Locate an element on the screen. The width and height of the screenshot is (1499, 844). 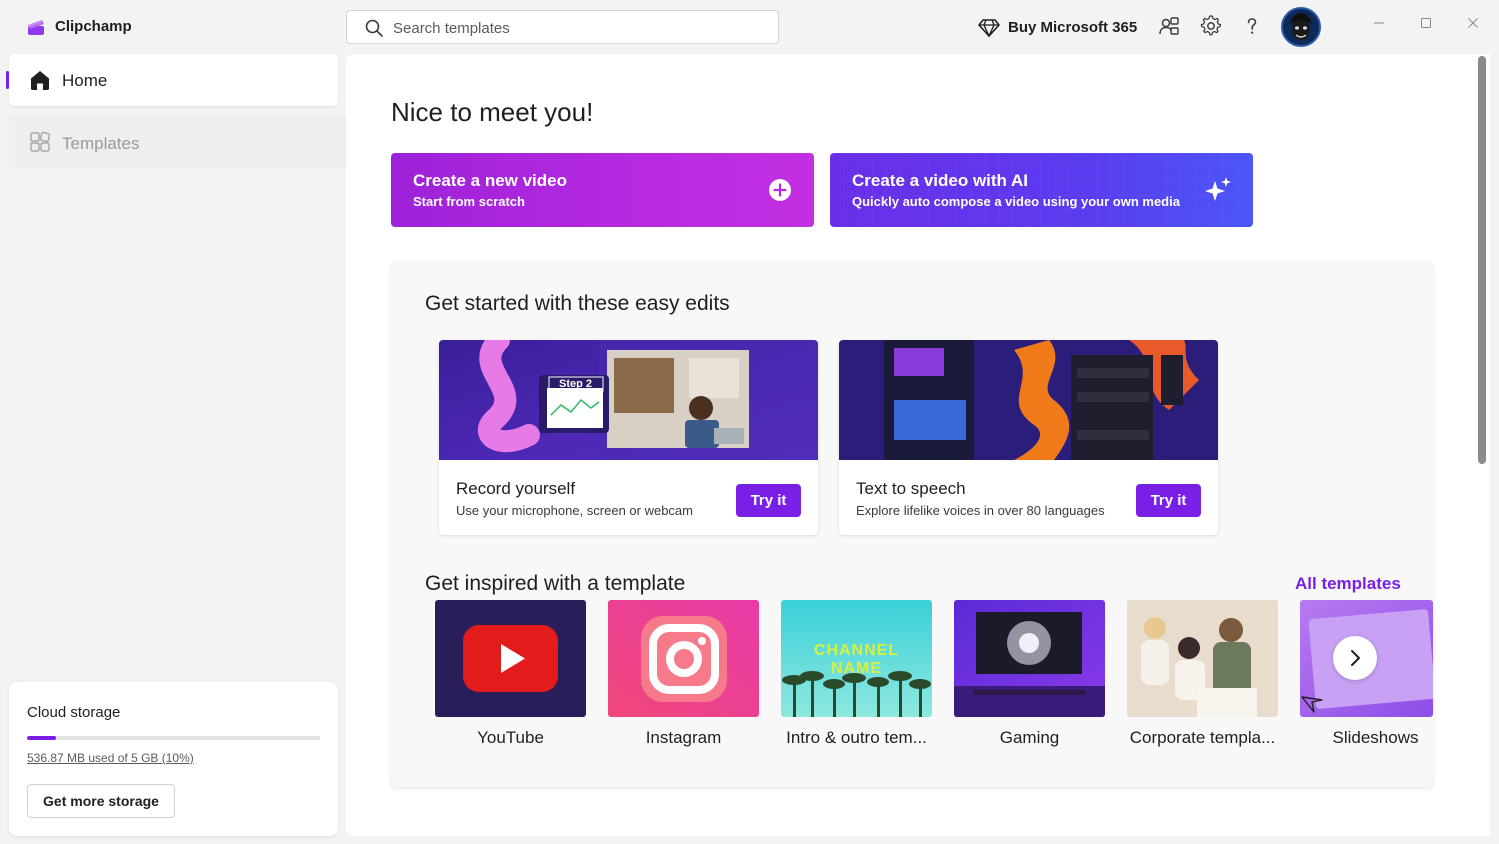
templates-icon is located at coordinates (40, 141).